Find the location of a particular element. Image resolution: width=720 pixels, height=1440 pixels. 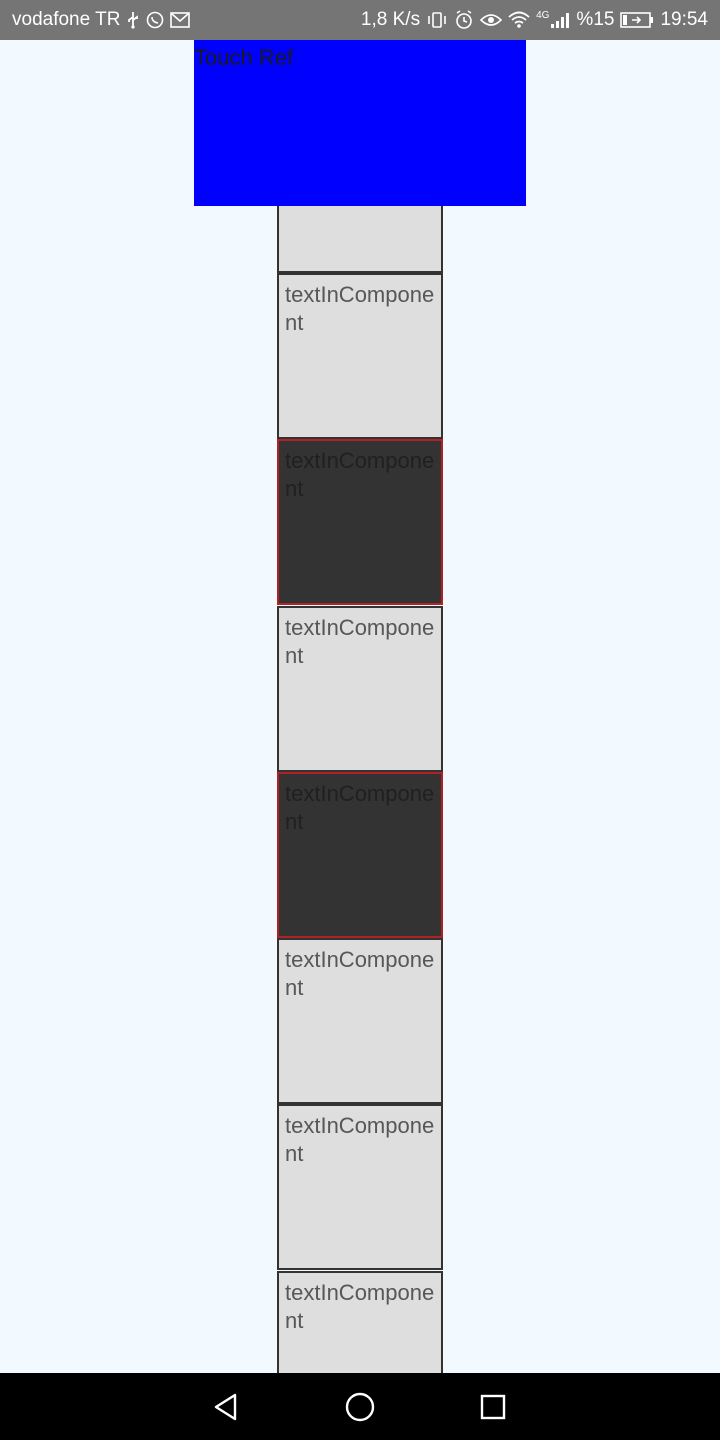

carrier-name: vodafone TR is located at coordinates (66, 19).